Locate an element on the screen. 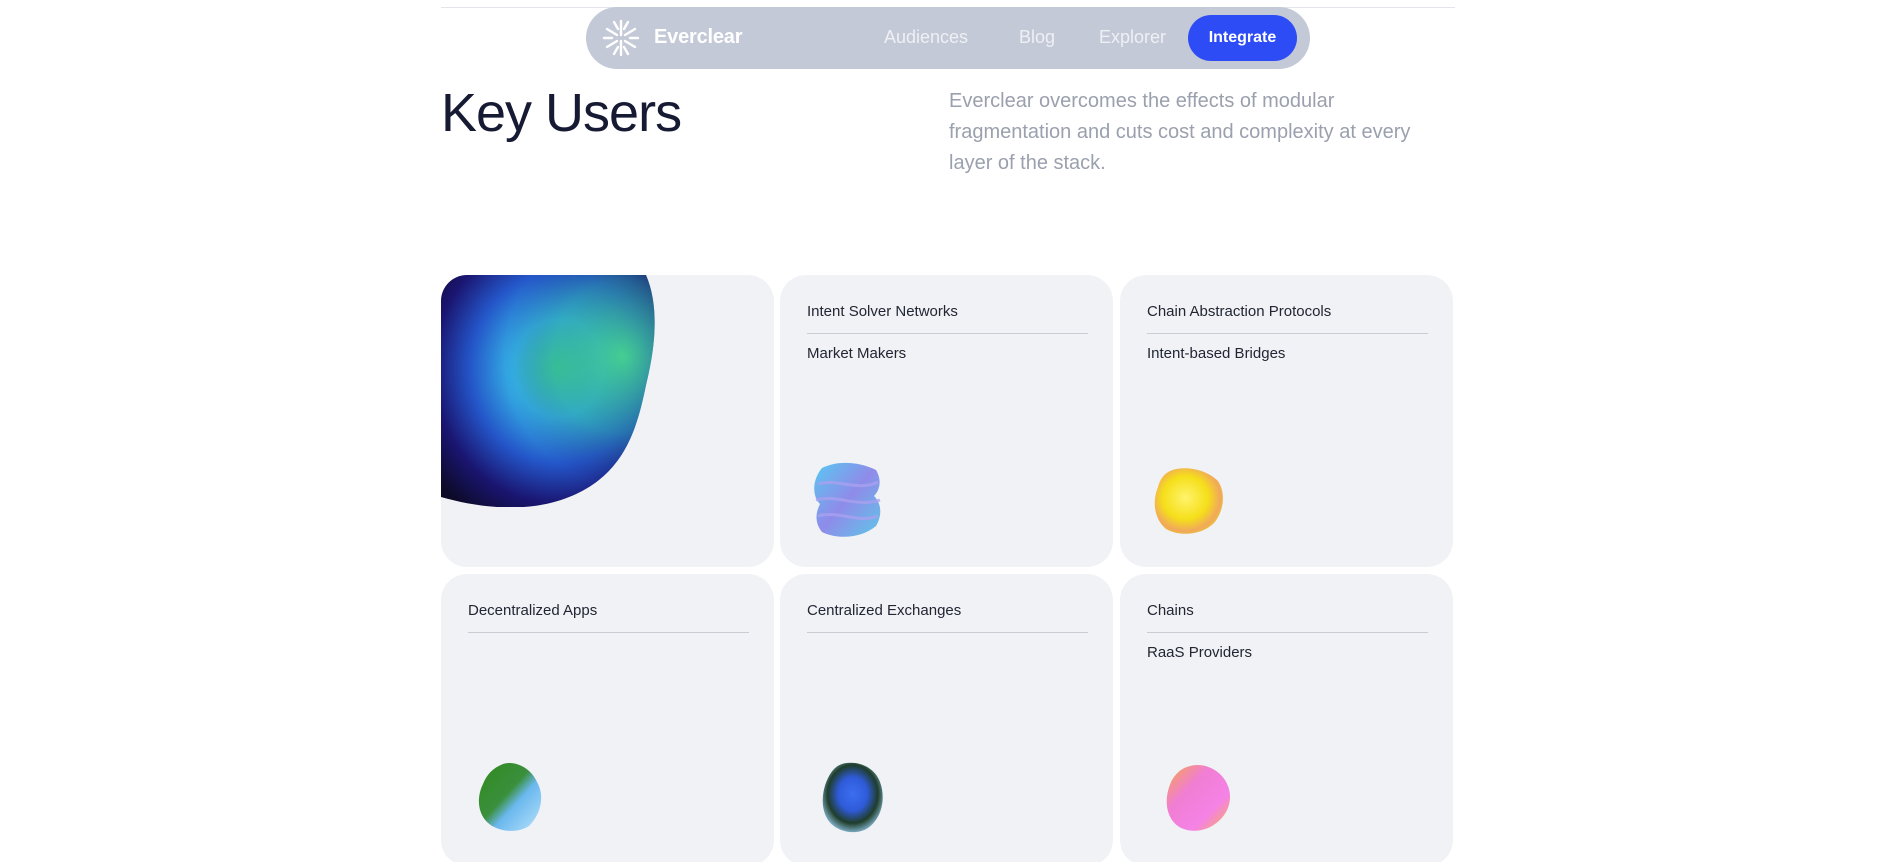 This screenshot has width=1888, height=862. everclear-logo-icon is located at coordinates (621, 38).